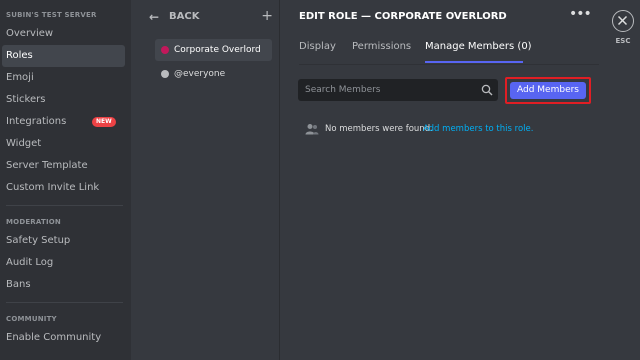  Describe the element at coordinates (63, 56) in the screenshot. I see `sidebar-item-roles: Roles` at that location.